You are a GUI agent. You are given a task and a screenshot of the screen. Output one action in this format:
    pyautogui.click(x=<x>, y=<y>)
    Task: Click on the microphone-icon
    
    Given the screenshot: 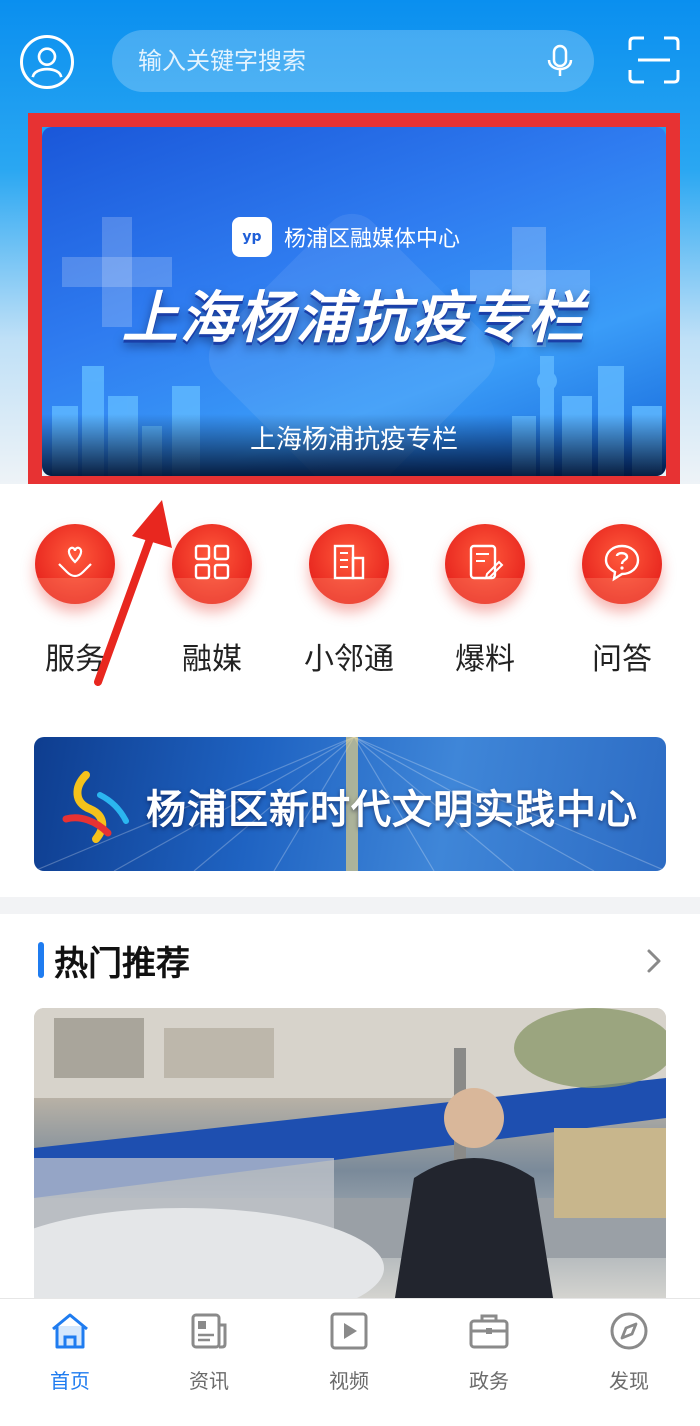 What is the action you would take?
    pyautogui.click(x=560, y=61)
    